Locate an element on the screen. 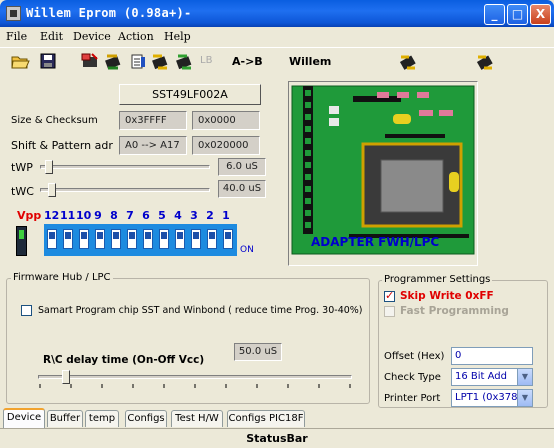  rc-delay-slider-thumb is located at coordinates (66, 377).